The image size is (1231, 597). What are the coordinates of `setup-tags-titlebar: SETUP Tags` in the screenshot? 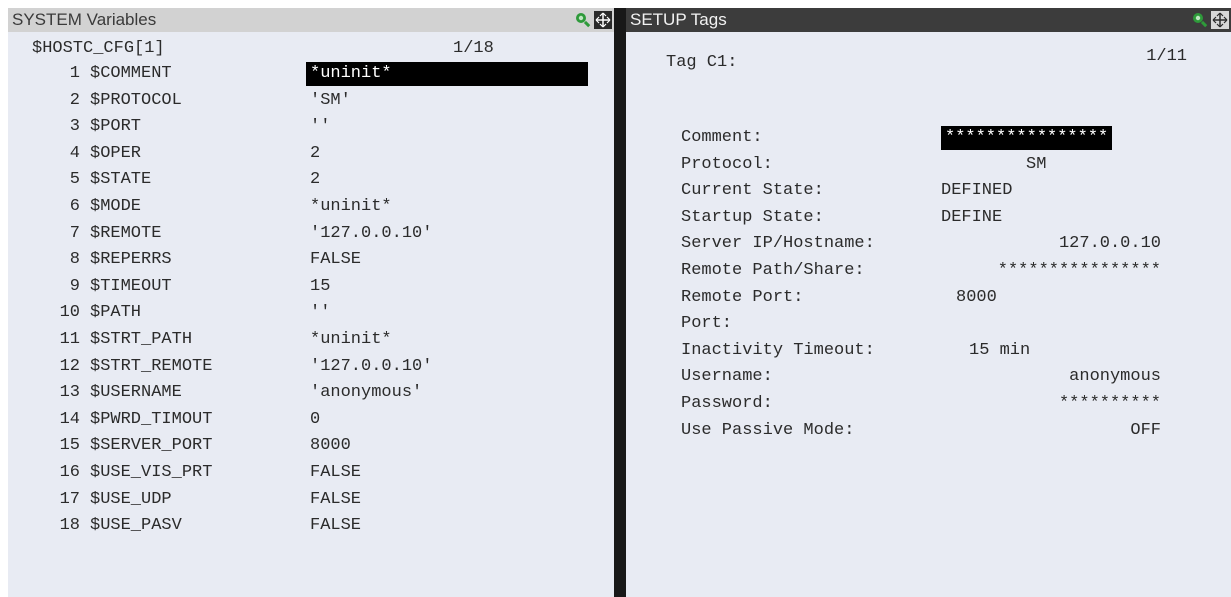 It's located at (928, 20).